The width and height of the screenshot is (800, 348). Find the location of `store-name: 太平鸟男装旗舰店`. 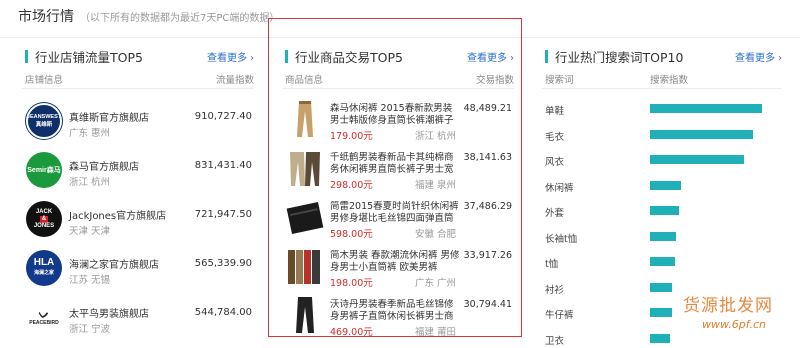

store-name: 太平鸟男装旗舰店 is located at coordinates (109, 312).